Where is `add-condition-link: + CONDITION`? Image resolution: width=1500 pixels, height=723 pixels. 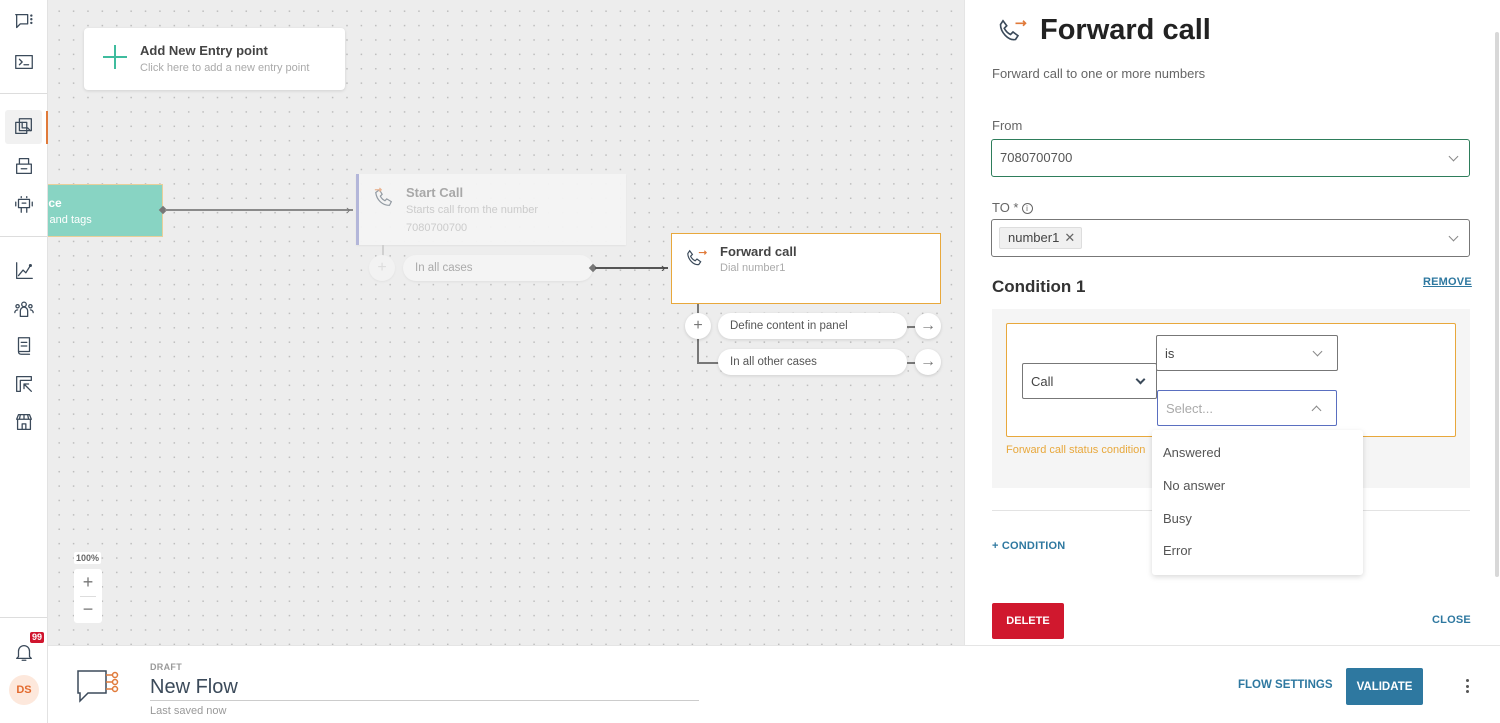 add-condition-link: + CONDITION is located at coordinates (1028, 546).